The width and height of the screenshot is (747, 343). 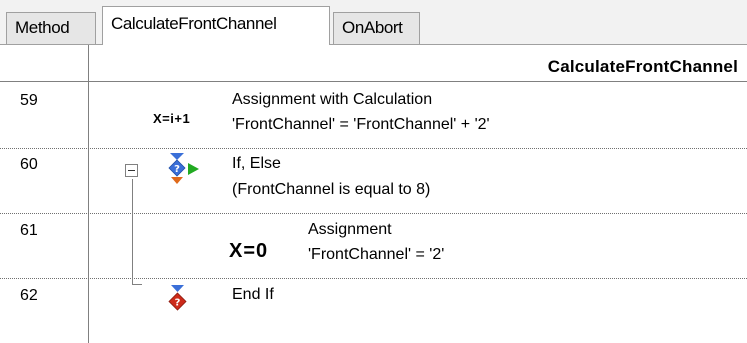 What do you see at coordinates (29, 100) in the screenshot?
I see `row-number: 59` at bounding box center [29, 100].